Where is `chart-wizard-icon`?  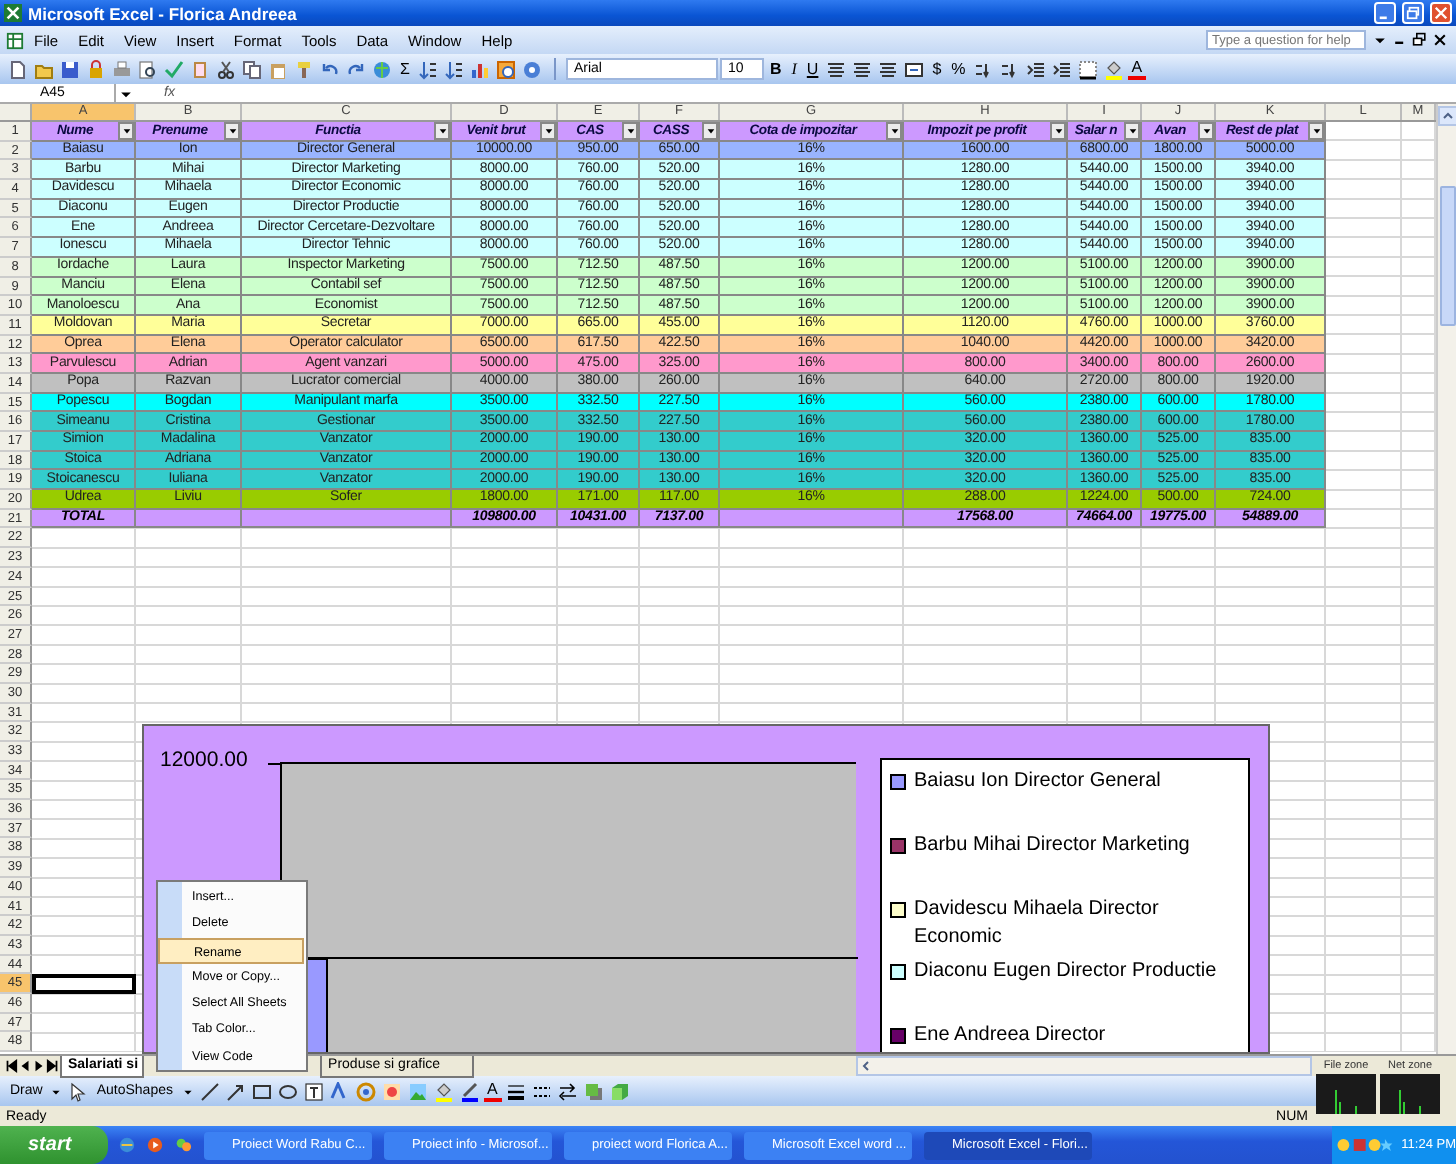 chart-wizard-icon is located at coordinates (479, 69).